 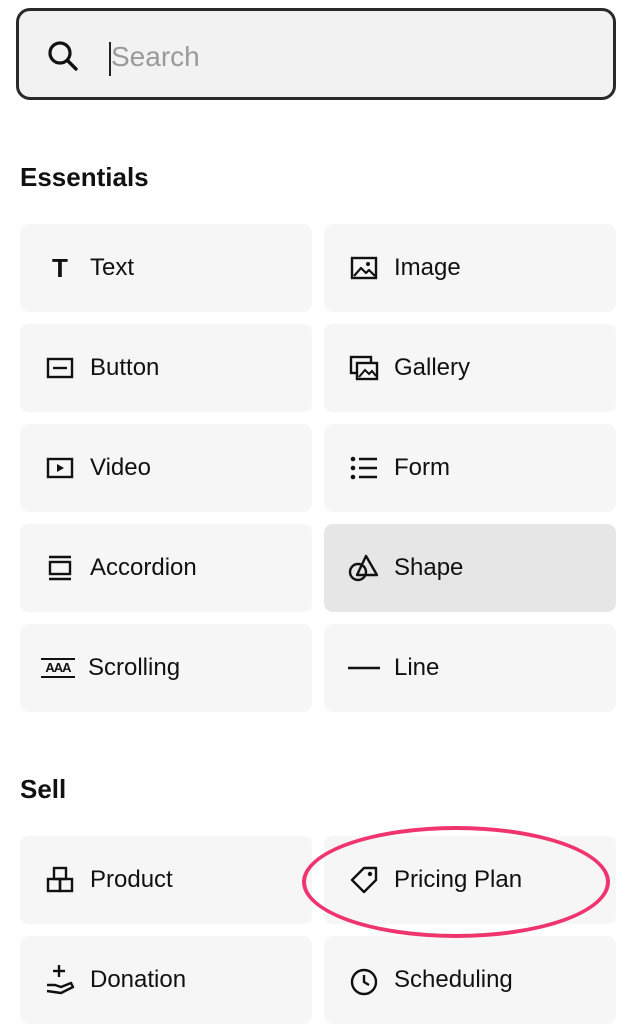 What do you see at coordinates (166, 468) in the screenshot?
I see `tile-video: Video` at bounding box center [166, 468].